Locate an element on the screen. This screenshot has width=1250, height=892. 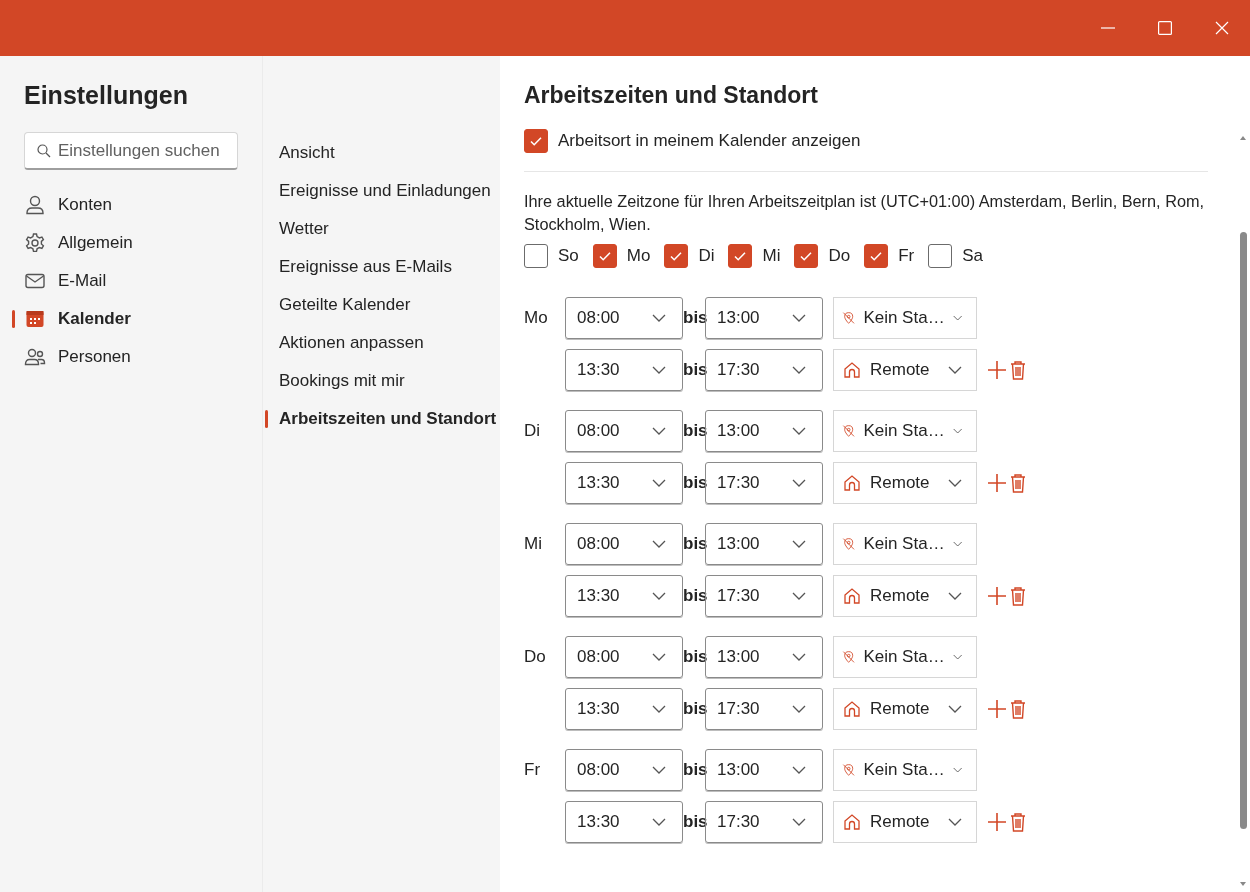
sidebar-title: Einstellungen is located at coordinates (106, 95).